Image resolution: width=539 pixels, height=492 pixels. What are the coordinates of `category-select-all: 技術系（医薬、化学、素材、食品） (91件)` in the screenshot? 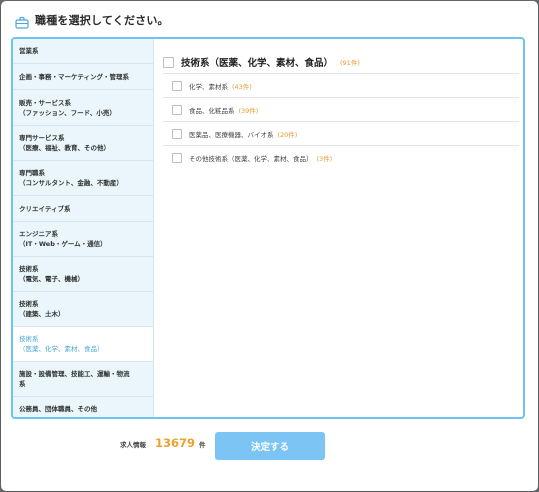 It's located at (341, 62).